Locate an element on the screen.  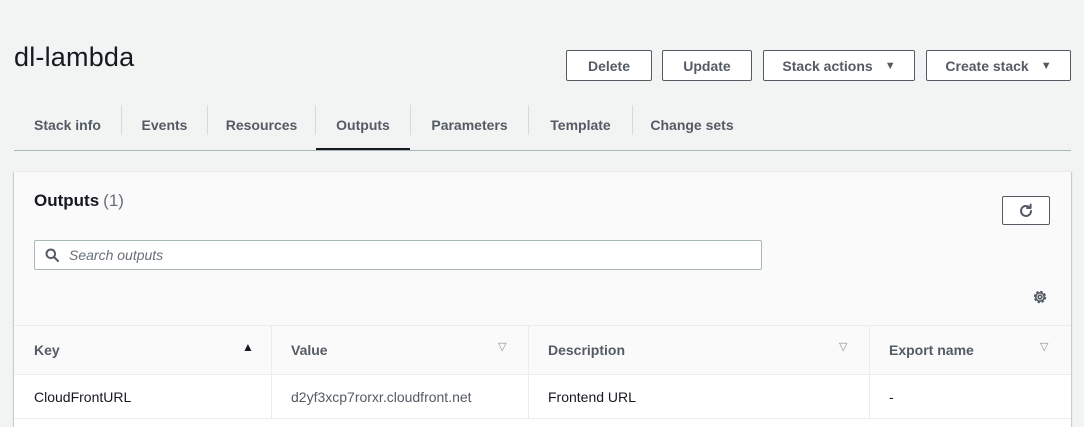
tab-label: Outputs is located at coordinates (363, 124).